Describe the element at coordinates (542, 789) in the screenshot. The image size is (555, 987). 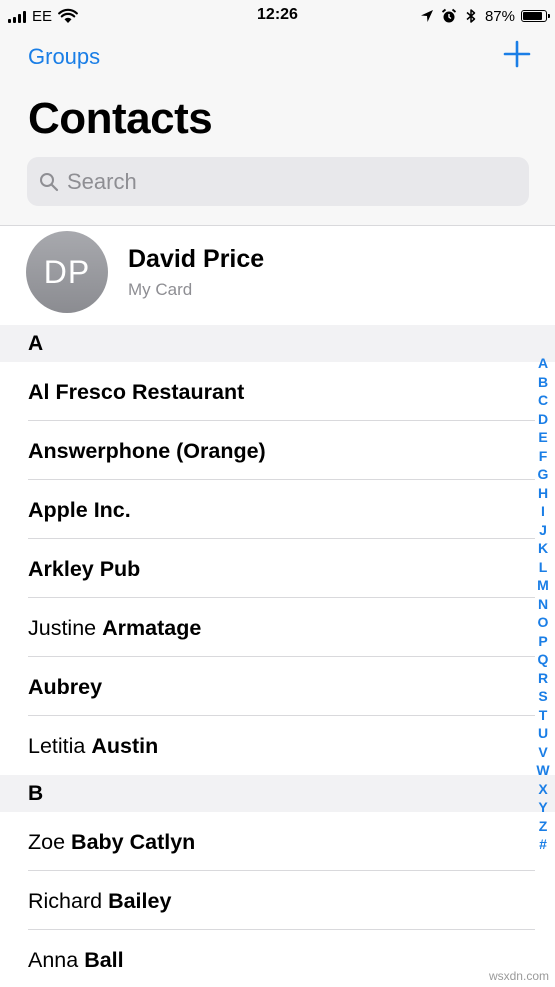
I see `index-letter: X` at that location.